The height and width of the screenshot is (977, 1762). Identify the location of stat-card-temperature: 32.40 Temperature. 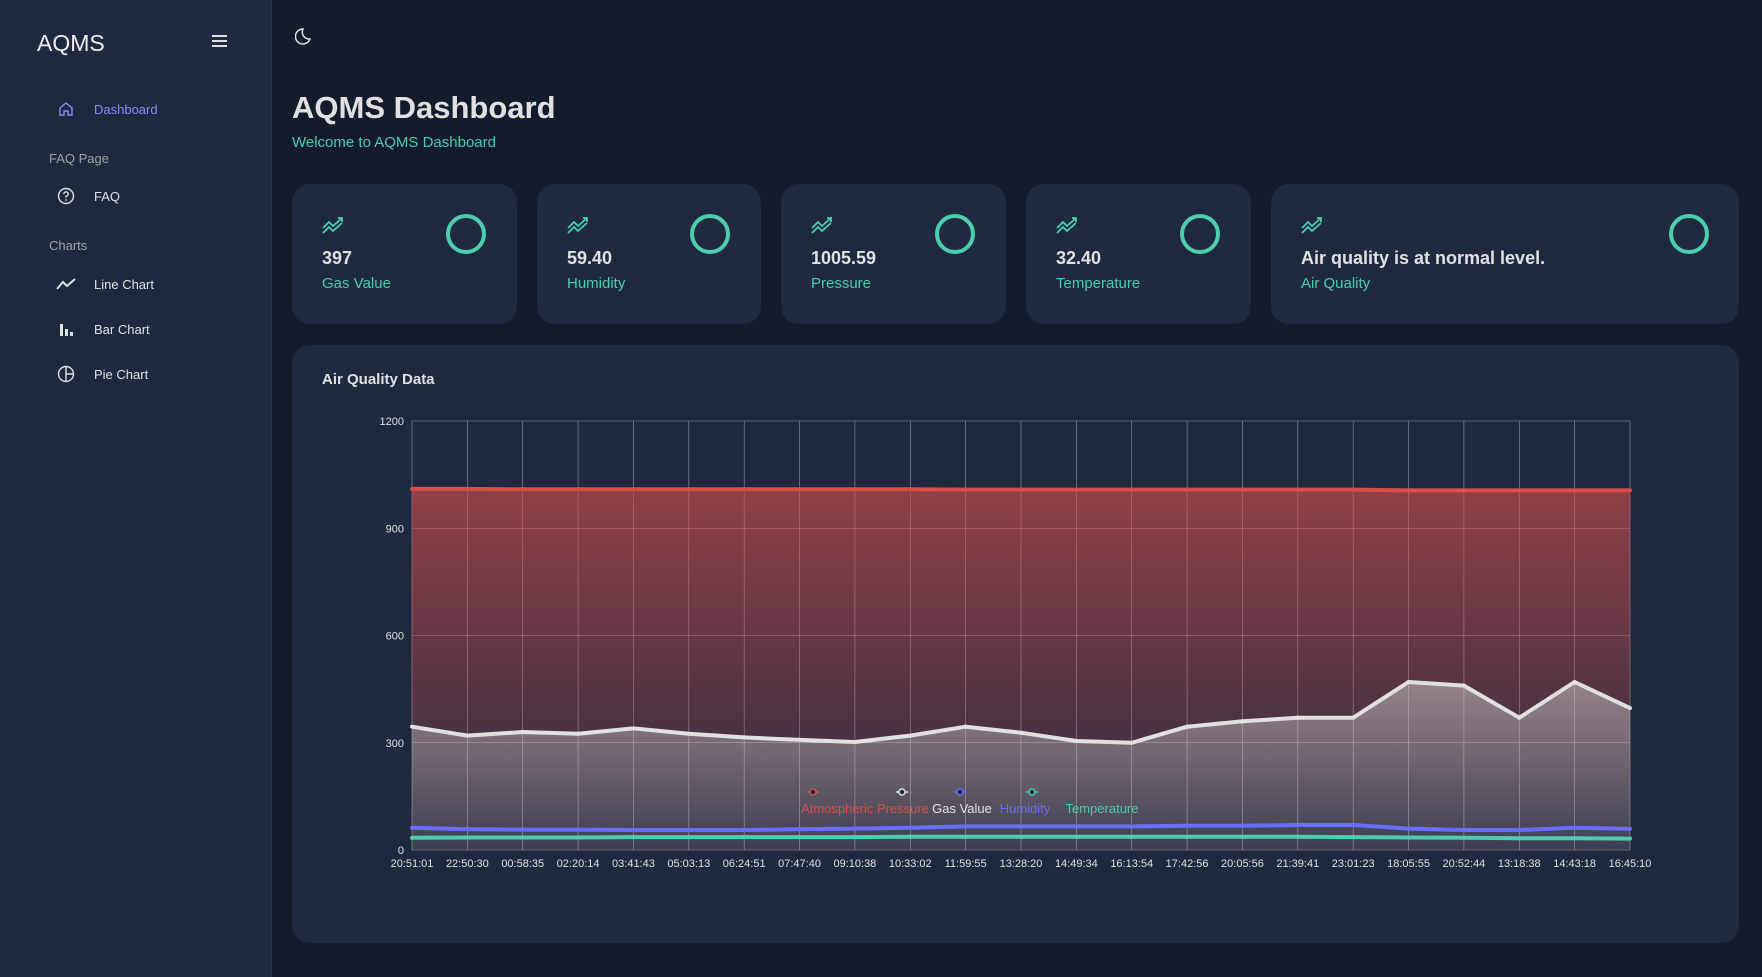
(1138, 254).